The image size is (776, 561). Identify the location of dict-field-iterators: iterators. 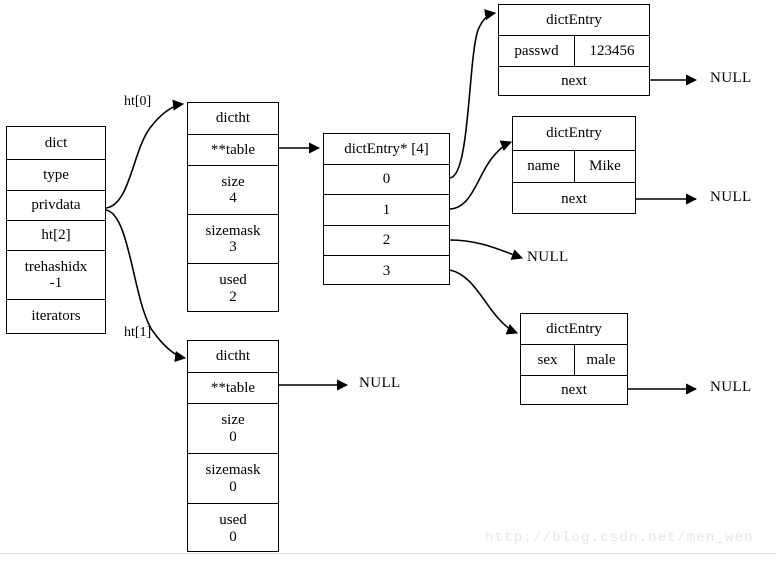
(56, 316).